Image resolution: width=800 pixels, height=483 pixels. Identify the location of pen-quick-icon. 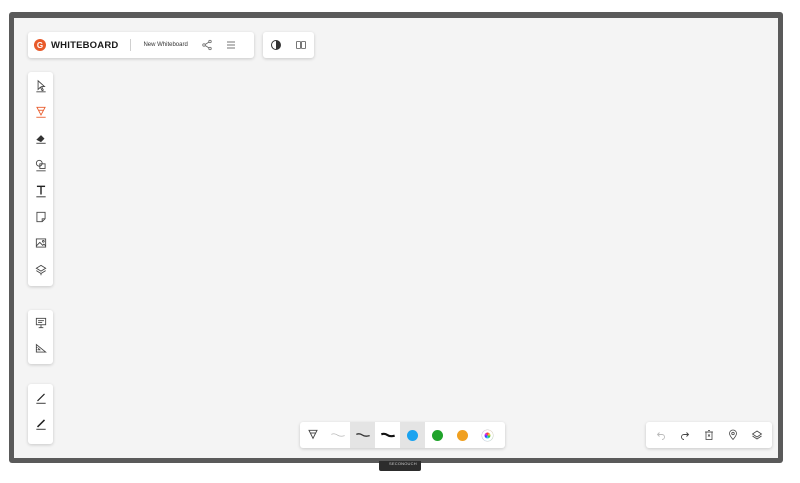
(40, 398).